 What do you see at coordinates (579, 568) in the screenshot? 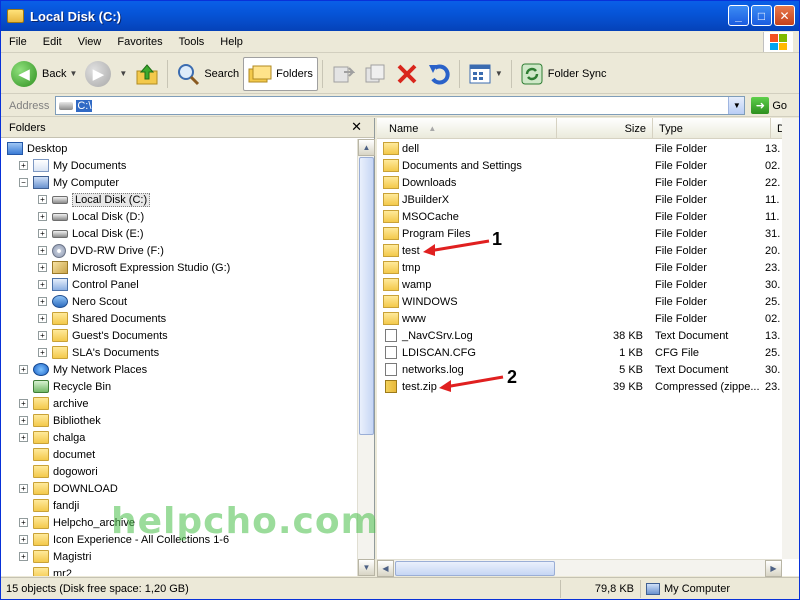
I see `file-list-scrollbar: ◀ ▶` at bounding box center [579, 568].